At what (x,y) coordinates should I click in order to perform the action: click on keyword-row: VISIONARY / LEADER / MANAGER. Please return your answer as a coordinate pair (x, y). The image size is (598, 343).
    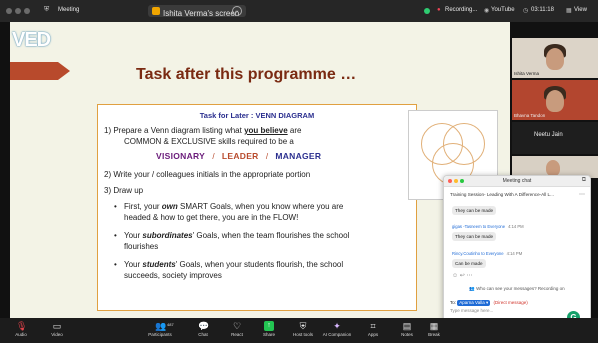
    Looking at the image, I should click on (238, 156).